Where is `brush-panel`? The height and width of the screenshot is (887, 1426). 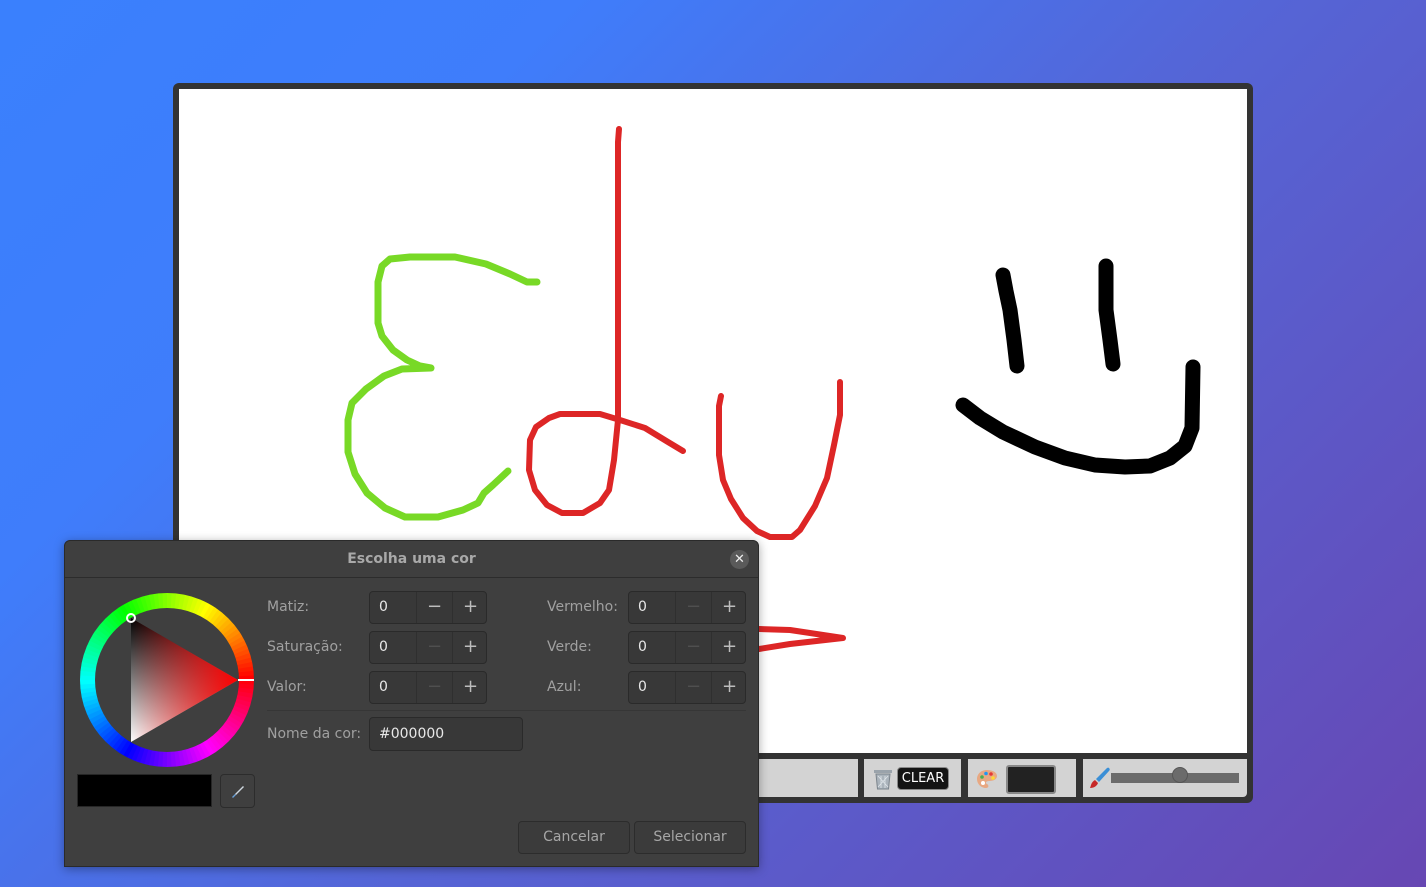 brush-panel is located at coordinates (1165, 778).